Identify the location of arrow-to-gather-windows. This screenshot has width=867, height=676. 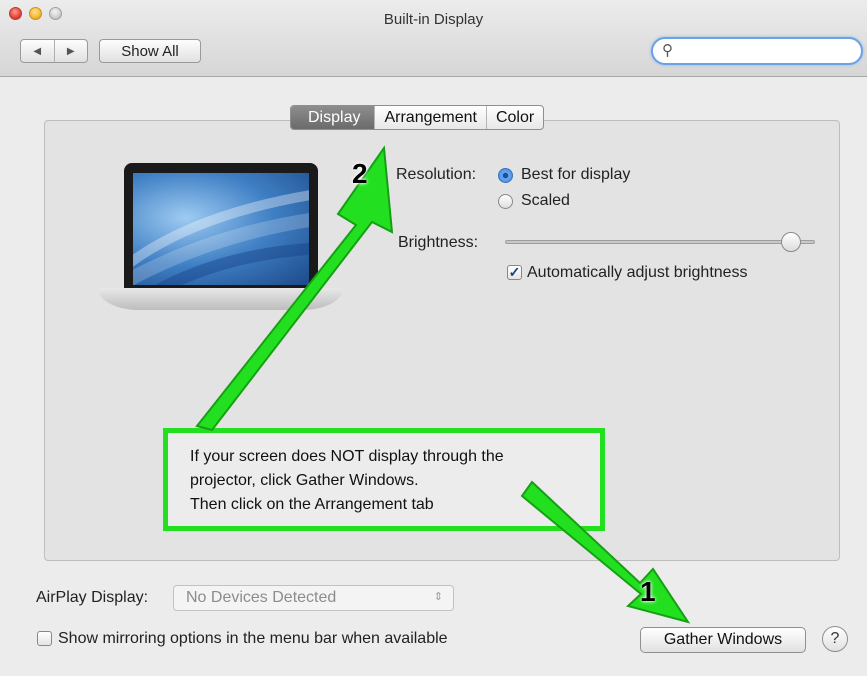
(605, 552).